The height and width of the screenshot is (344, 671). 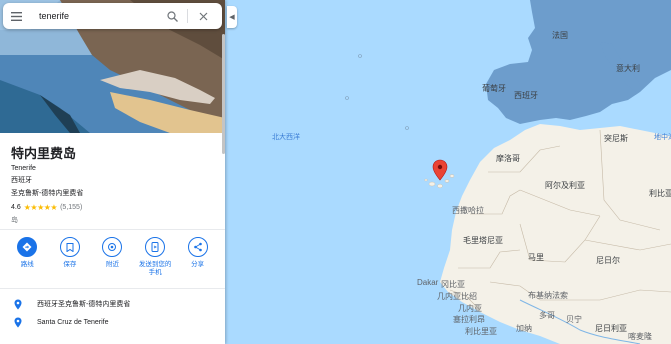 What do you see at coordinates (27, 264) in the screenshot?
I see `directions-label: 路线` at bounding box center [27, 264].